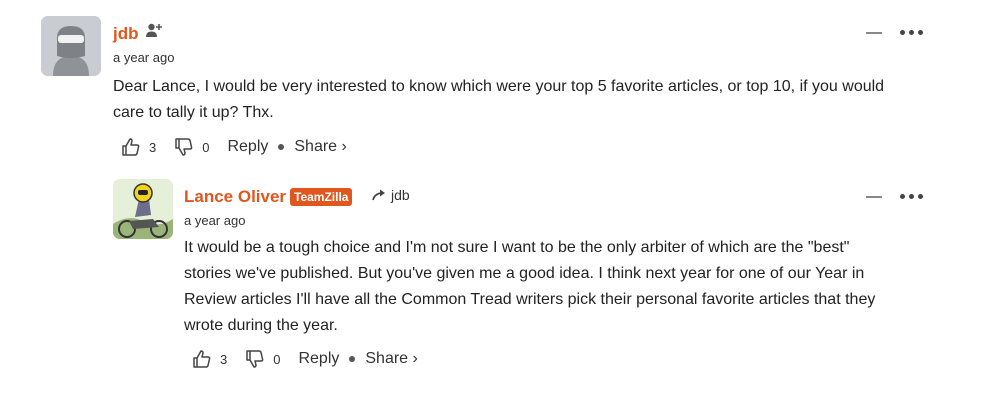  I want to click on reply-to: jdb, so click(391, 195).